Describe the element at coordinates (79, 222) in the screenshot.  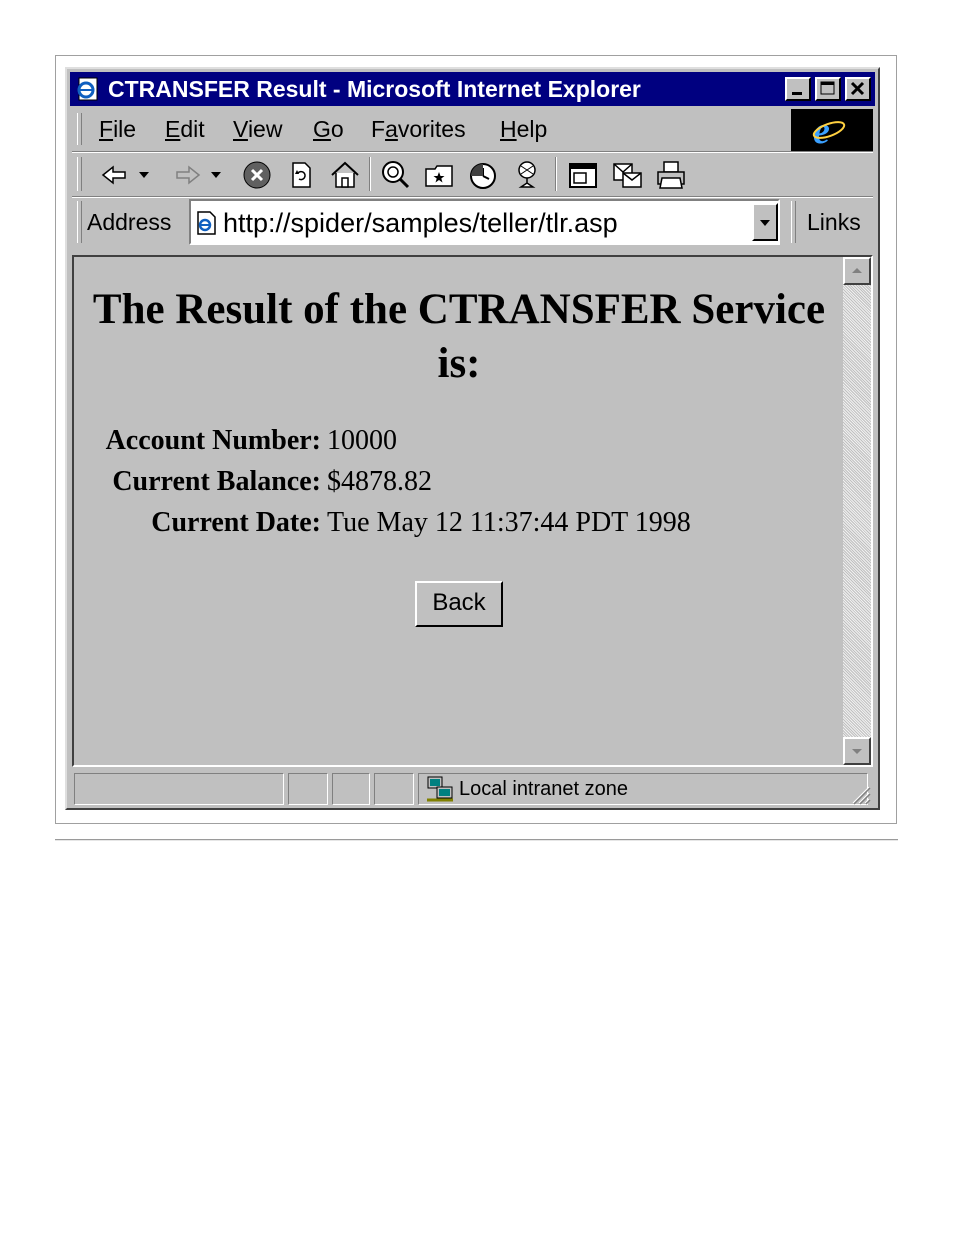
I see `addressbar-grip` at that location.